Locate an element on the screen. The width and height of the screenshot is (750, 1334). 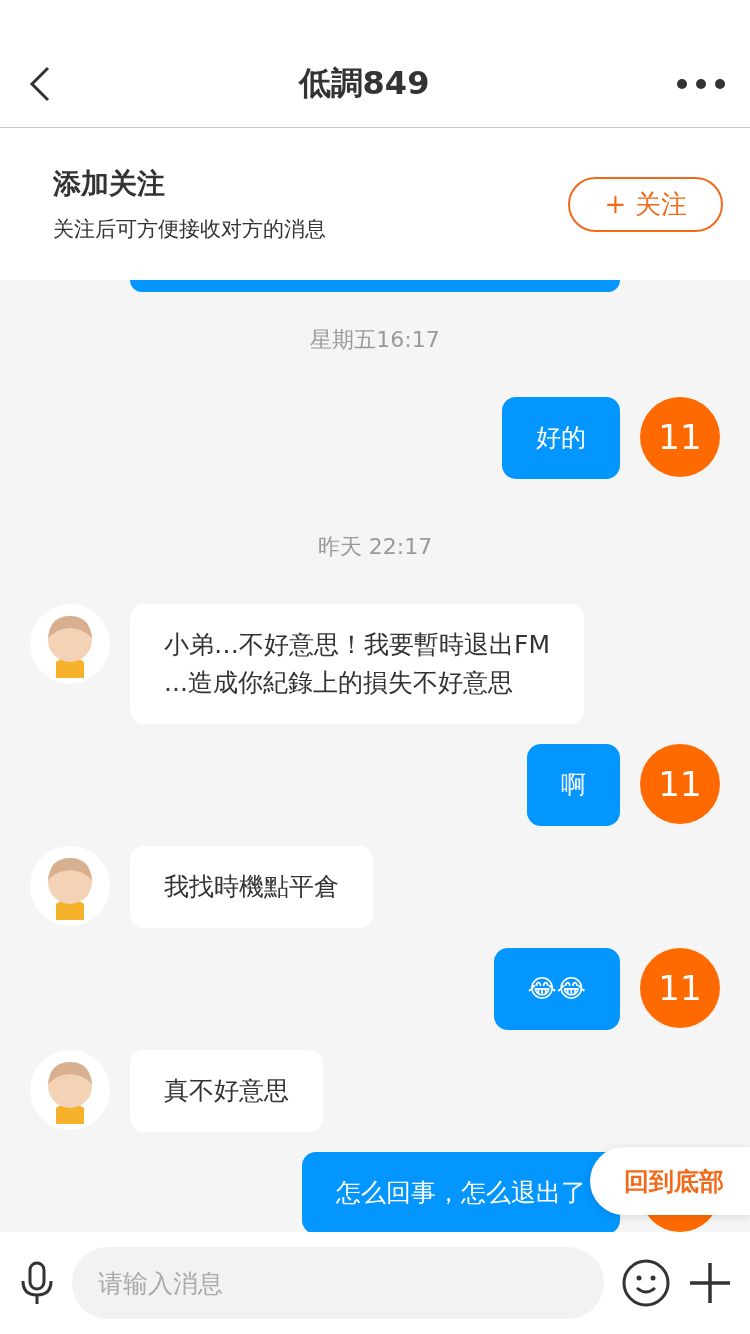
message-bubble: 小弟…不好意思！我要暫時退出FM ...造成你紀錄上的損失不好意思 is located at coordinates (357, 664).